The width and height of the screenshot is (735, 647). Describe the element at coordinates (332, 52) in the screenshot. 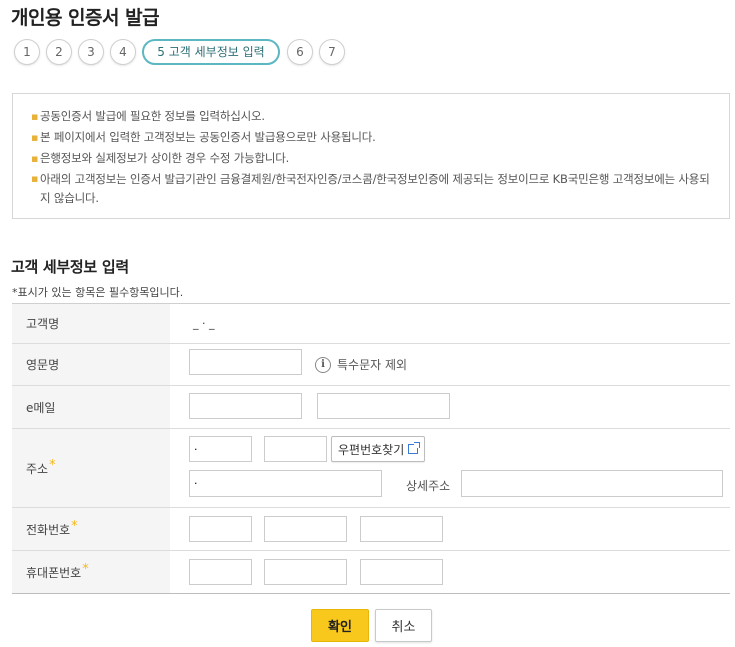

I see `step-7: 7` at that location.